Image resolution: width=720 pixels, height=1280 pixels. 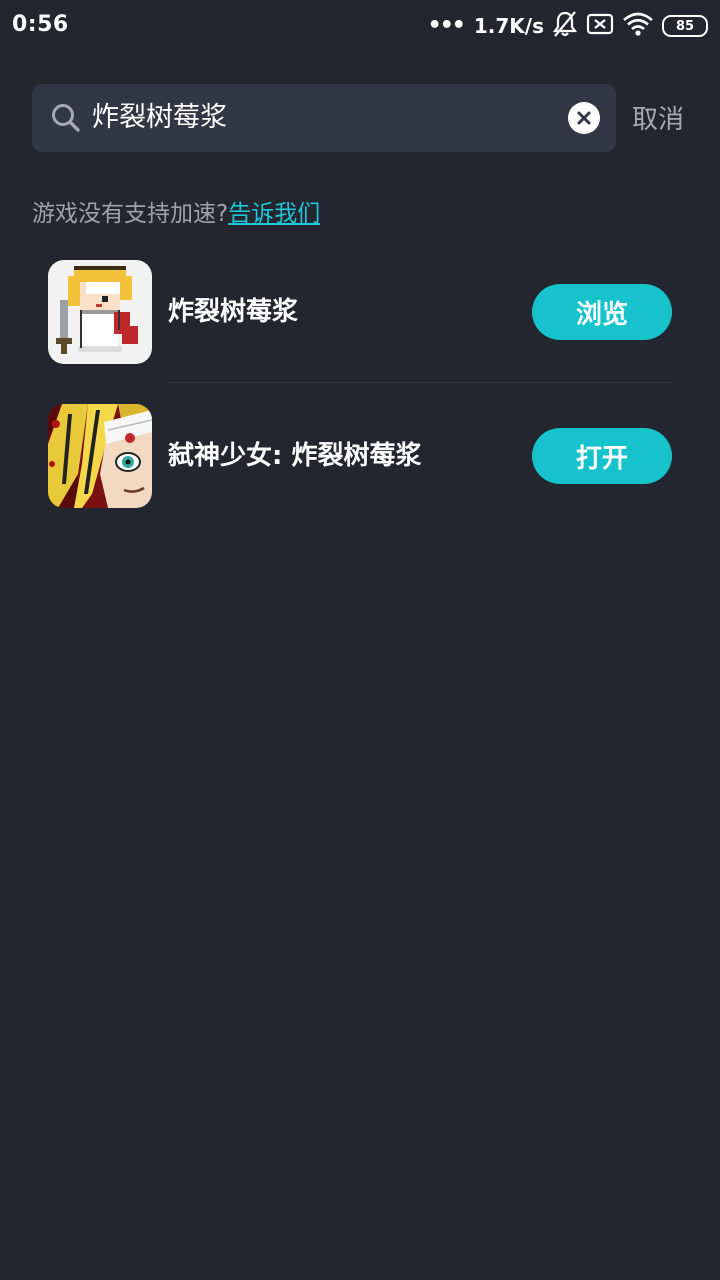 I want to click on notice-text: 游戏没有支持加速?, so click(x=130, y=214).